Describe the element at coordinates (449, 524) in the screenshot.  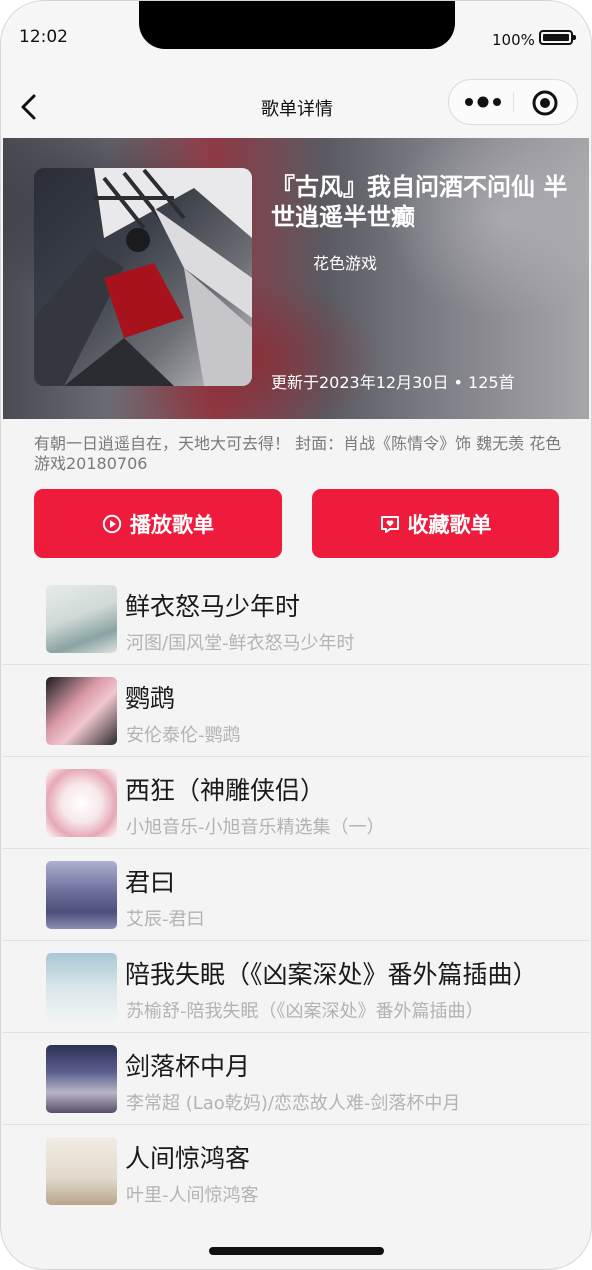
I see `collect-playlist-label: 收藏歌单` at that location.